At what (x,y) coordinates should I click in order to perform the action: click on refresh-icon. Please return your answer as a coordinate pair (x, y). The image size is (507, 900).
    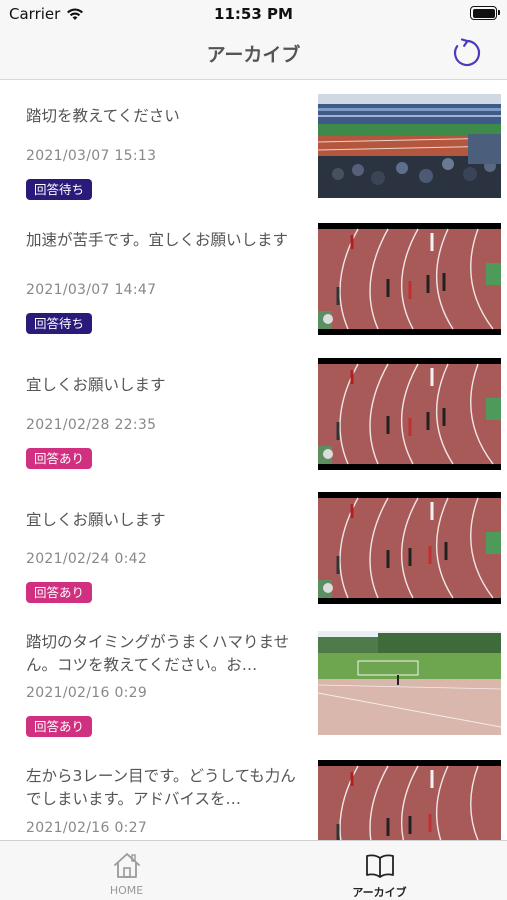
    Looking at the image, I should click on (467, 53).